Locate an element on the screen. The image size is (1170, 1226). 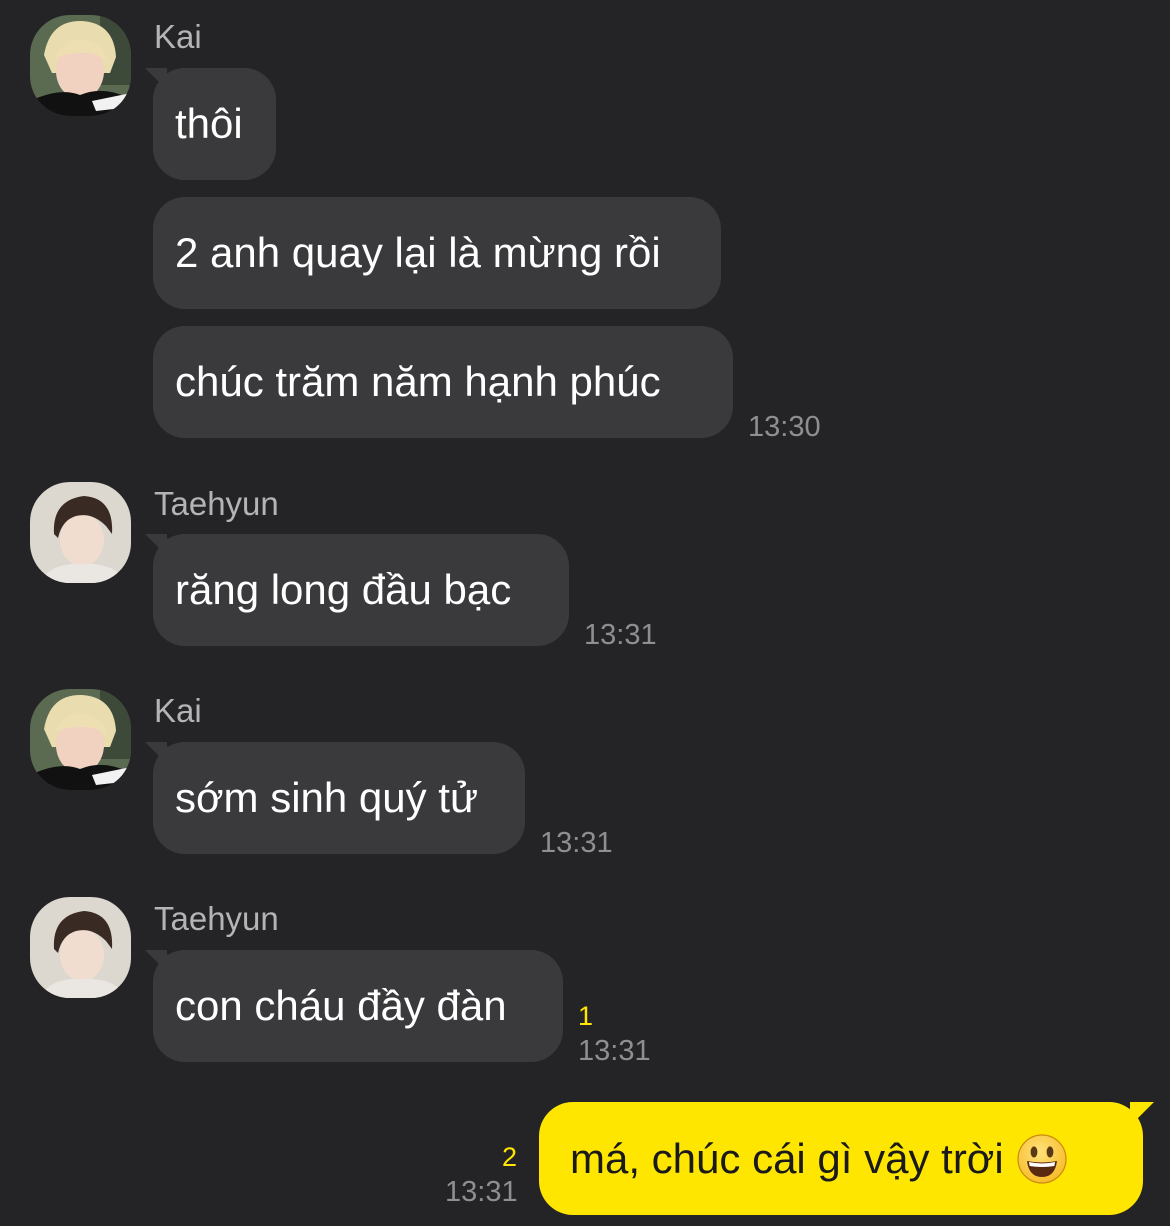
message-bubble: 2 anh quay lại là mừng rồi is located at coordinates (437, 253).